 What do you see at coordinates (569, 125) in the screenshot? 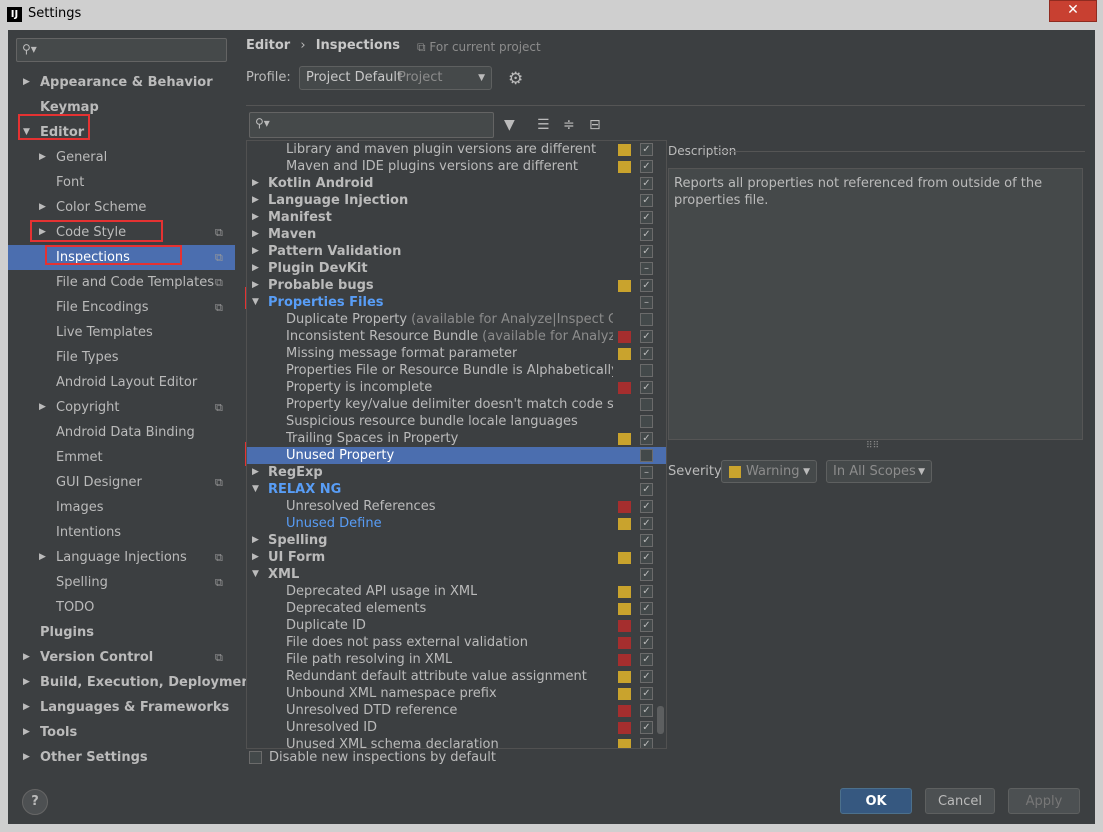
I see `collapse-all-icon: ≑` at bounding box center [569, 125].